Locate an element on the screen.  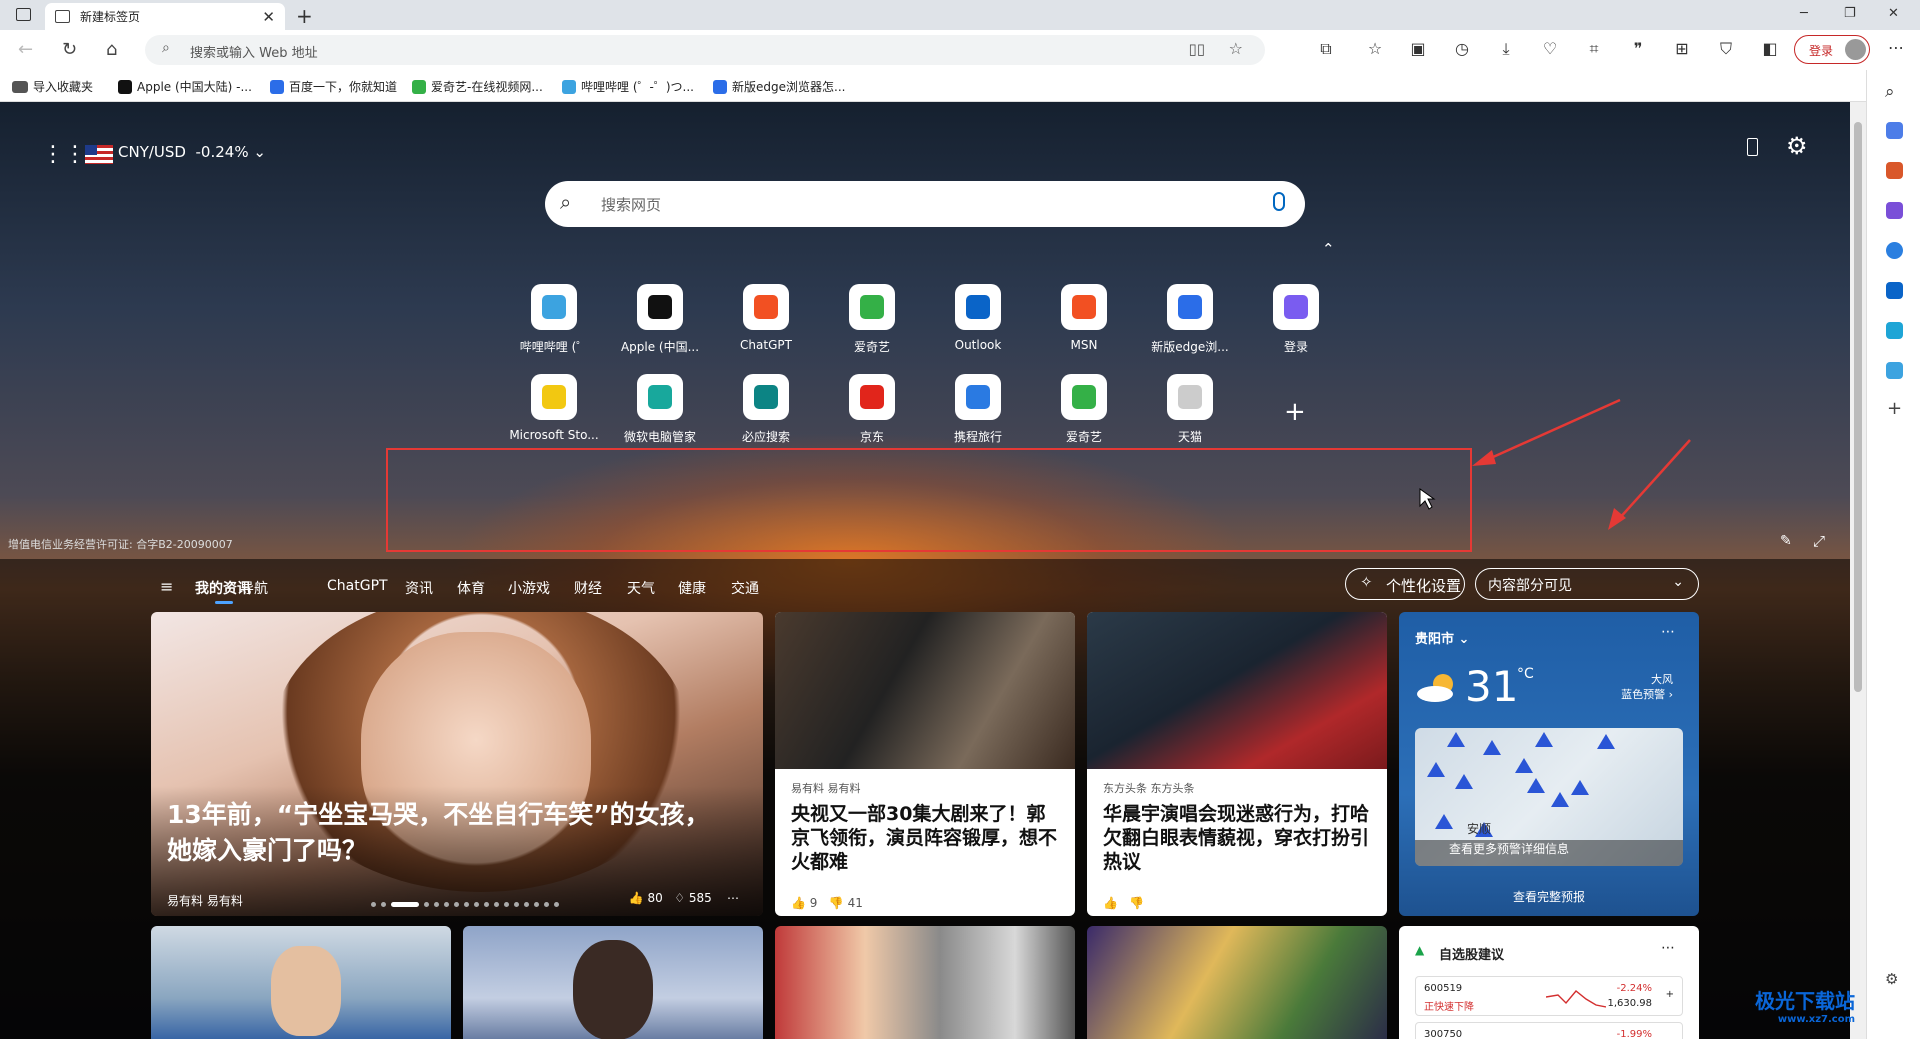
sidebar-toggle-icon: ◧ is located at coordinates (1770, 48).